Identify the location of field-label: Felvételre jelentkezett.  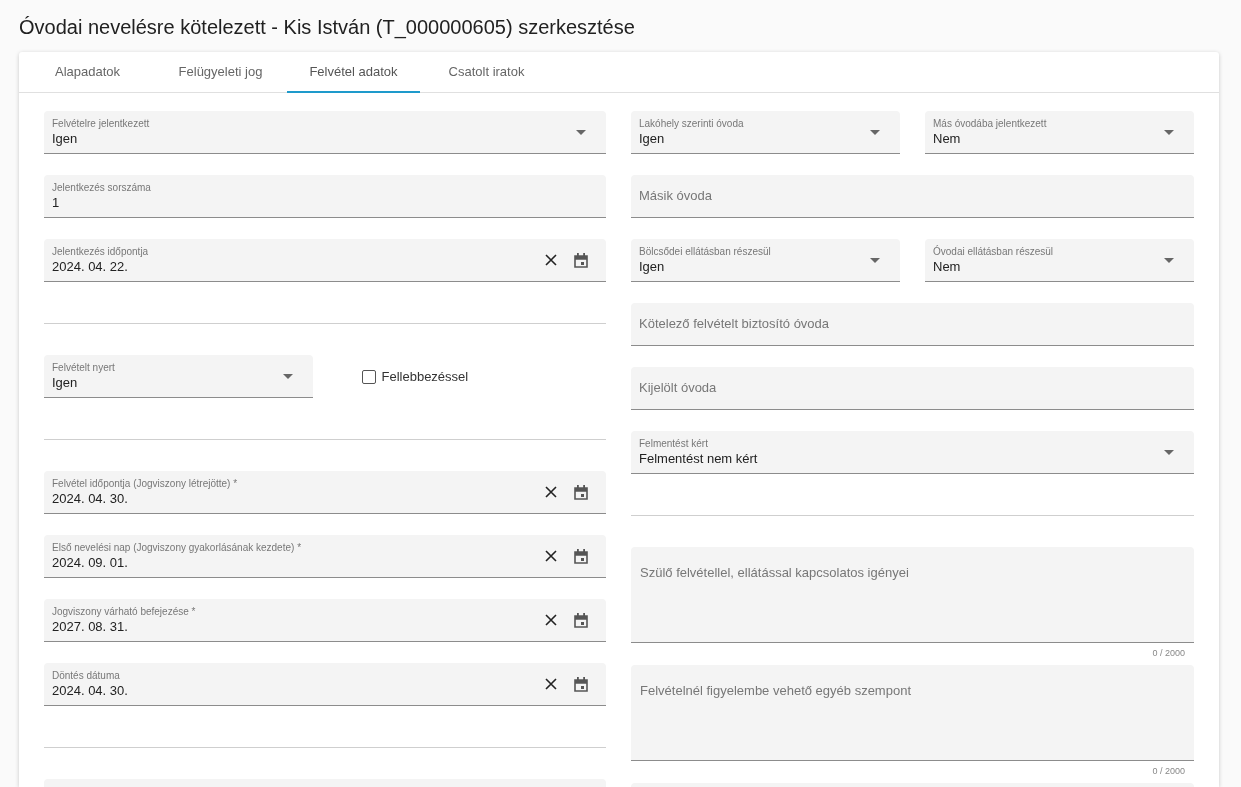
(101, 123).